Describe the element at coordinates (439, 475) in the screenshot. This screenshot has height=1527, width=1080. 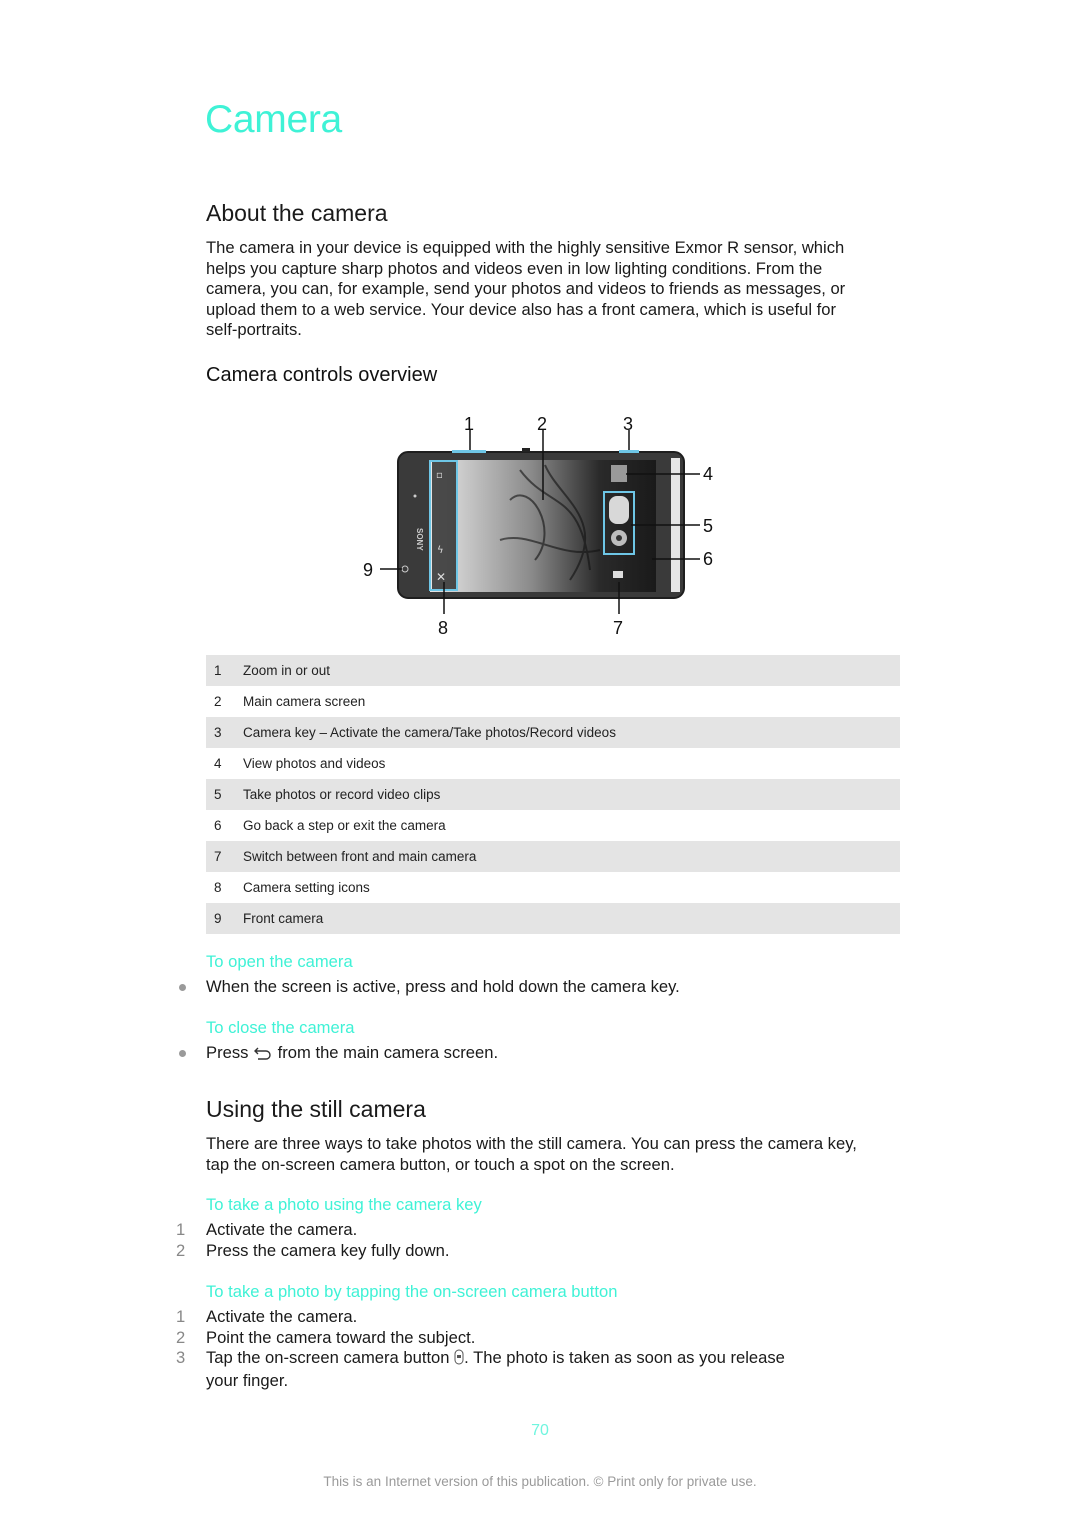
I see `camera-mode-icon: ▫` at that location.